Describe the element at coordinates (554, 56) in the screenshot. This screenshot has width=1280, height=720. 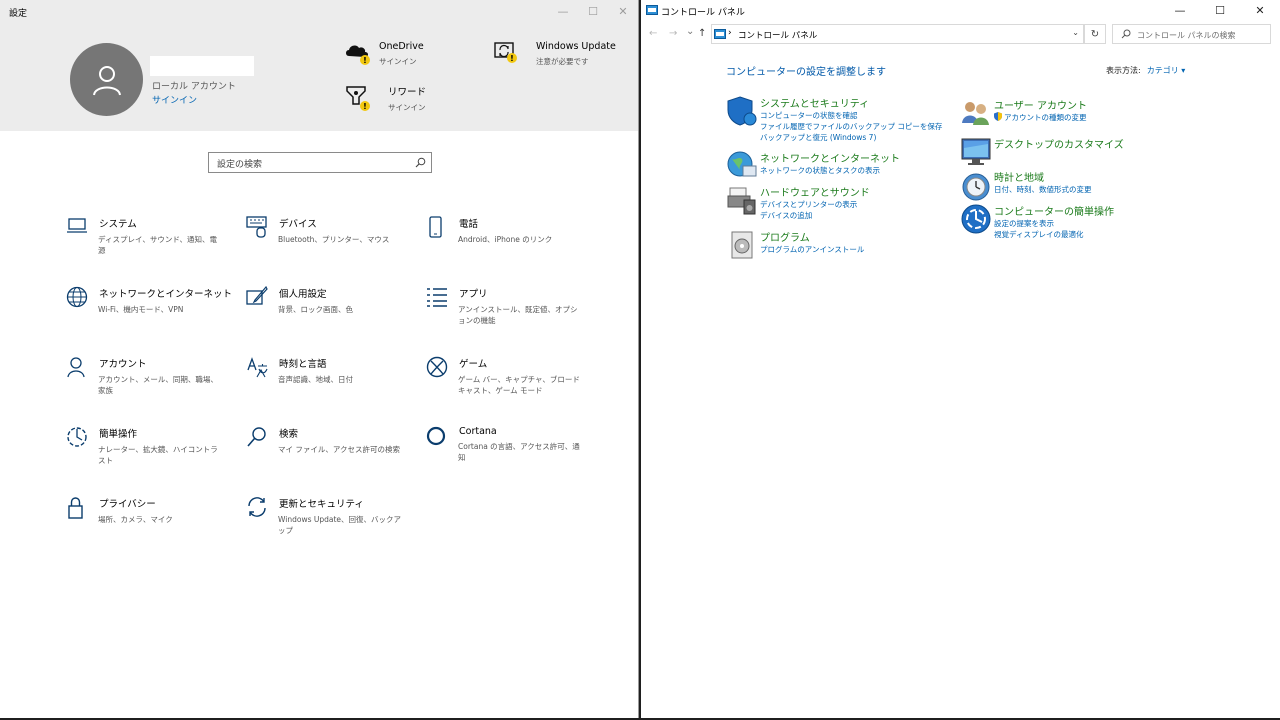
I see `quick-windows-update: ! Windows Update 注意が必要です` at that location.